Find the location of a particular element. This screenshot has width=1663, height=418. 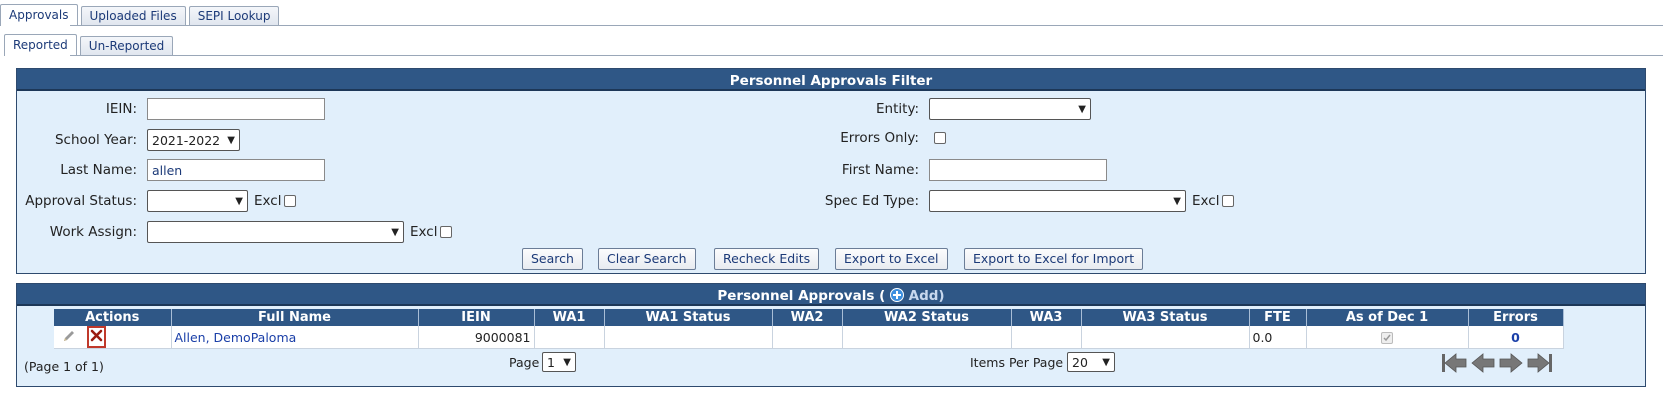

spec-ed-row: Spec Ed Type: ▼ Excl is located at coordinates (1022, 201).